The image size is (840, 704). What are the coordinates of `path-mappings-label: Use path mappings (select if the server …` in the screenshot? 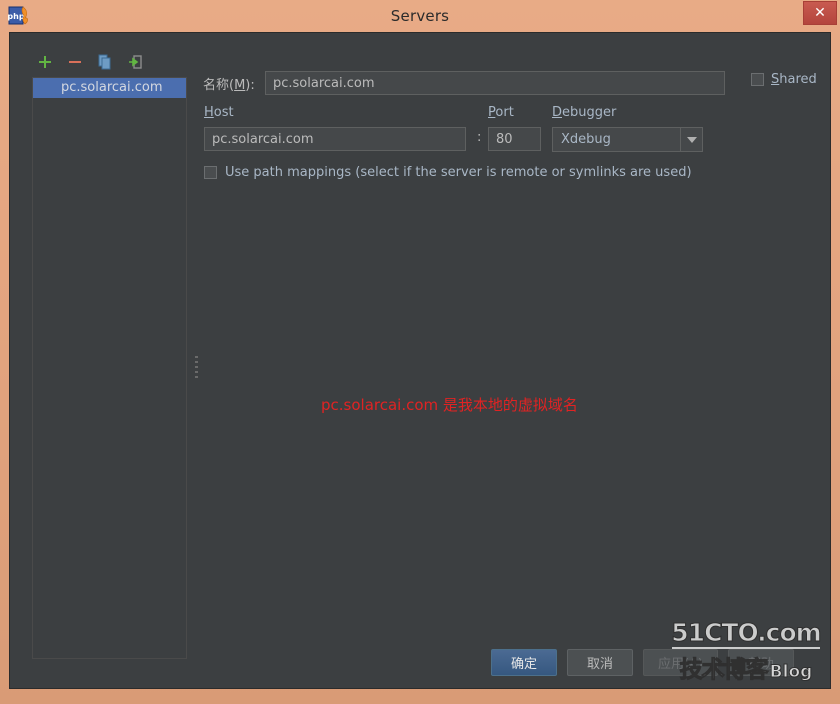 It's located at (458, 172).